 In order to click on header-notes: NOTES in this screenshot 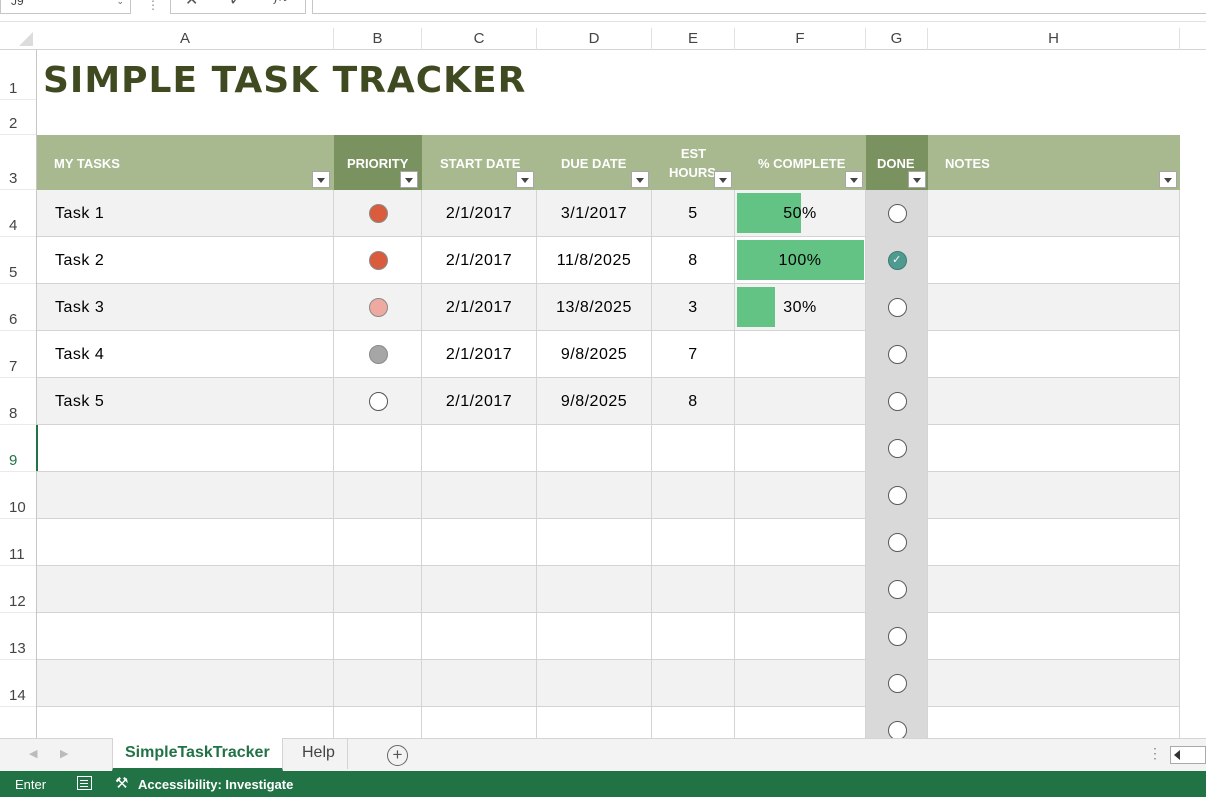, I will do `click(1054, 162)`.